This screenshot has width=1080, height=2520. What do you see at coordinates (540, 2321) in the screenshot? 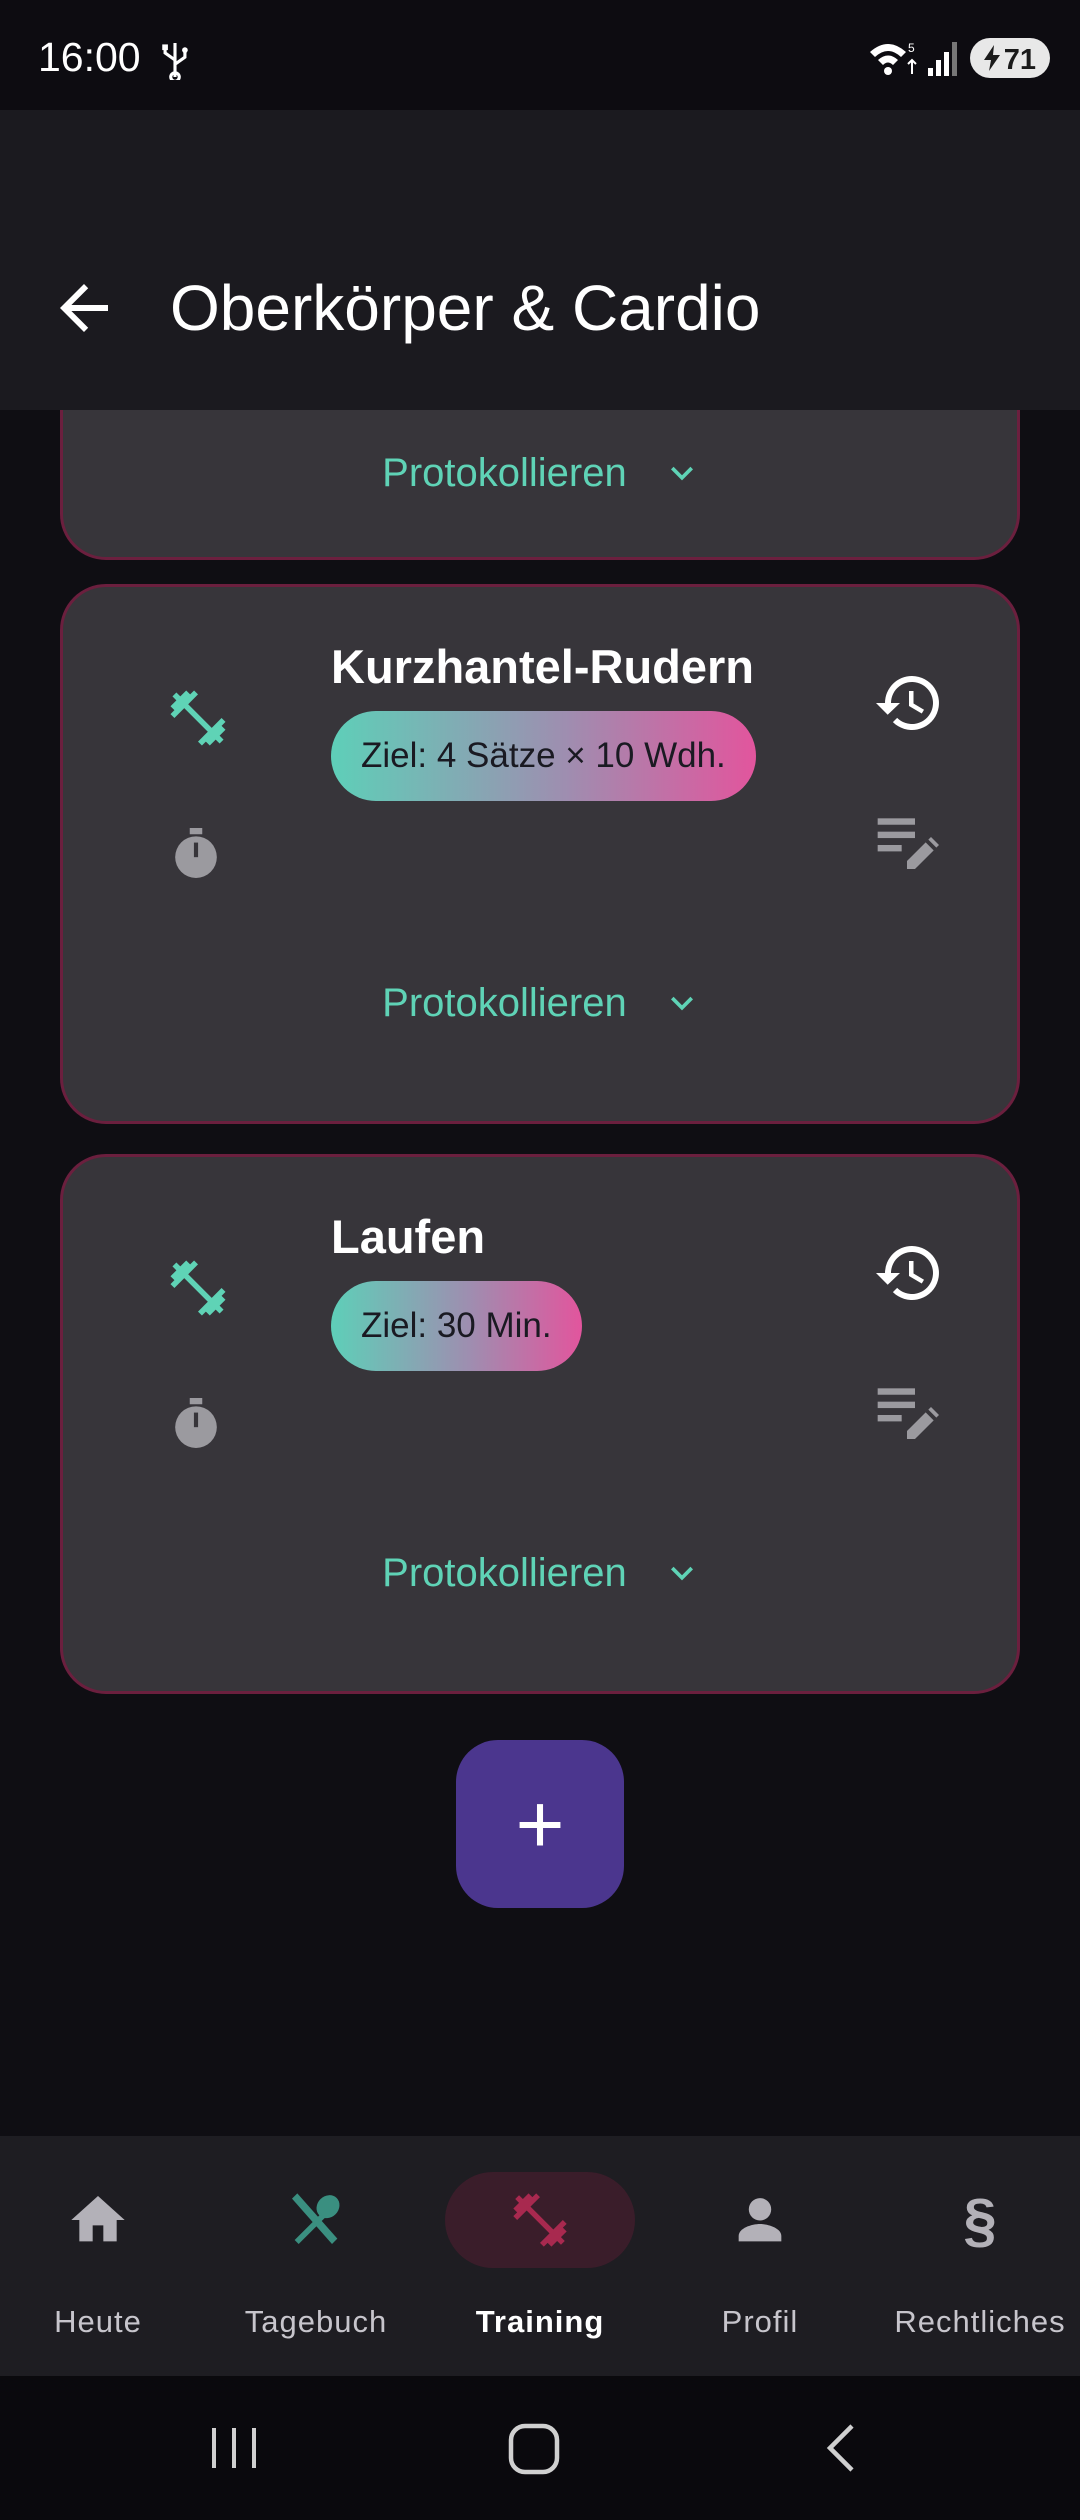
I see `nav-label: Training` at bounding box center [540, 2321].